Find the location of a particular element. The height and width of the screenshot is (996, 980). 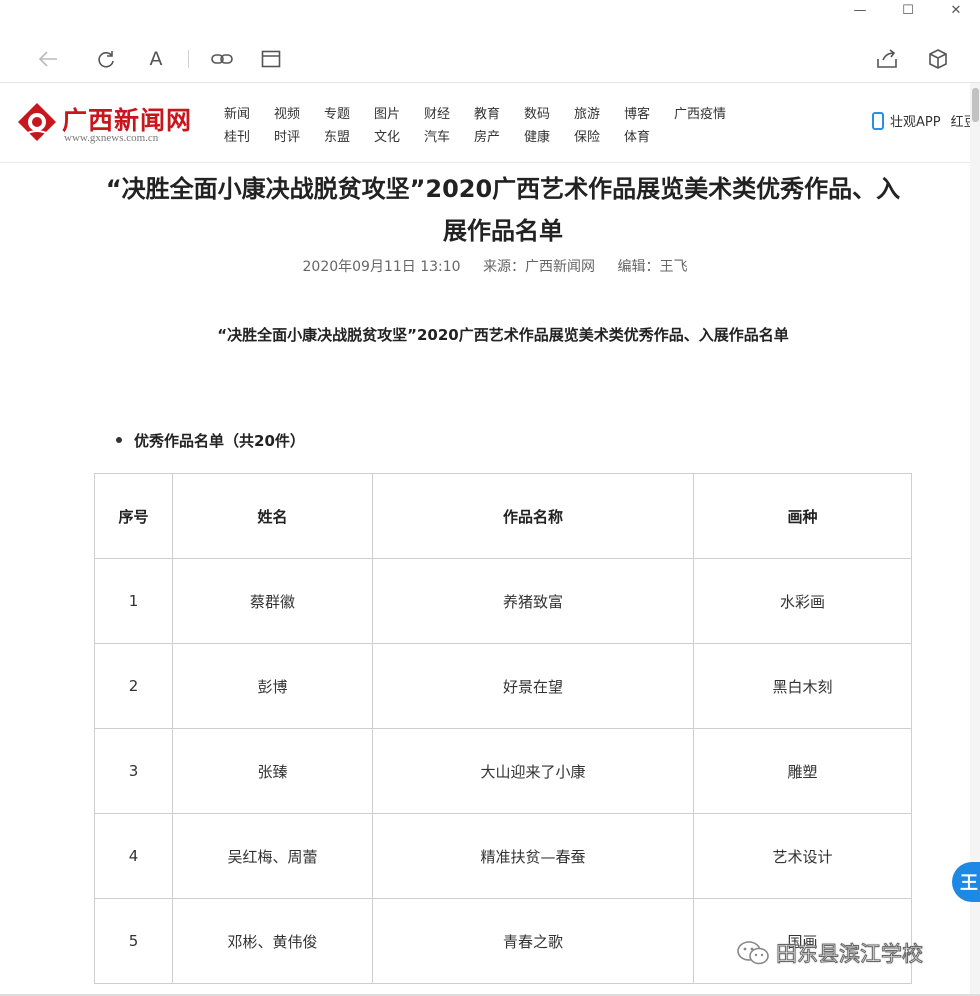

window-icon is located at coordinates (271, 59).